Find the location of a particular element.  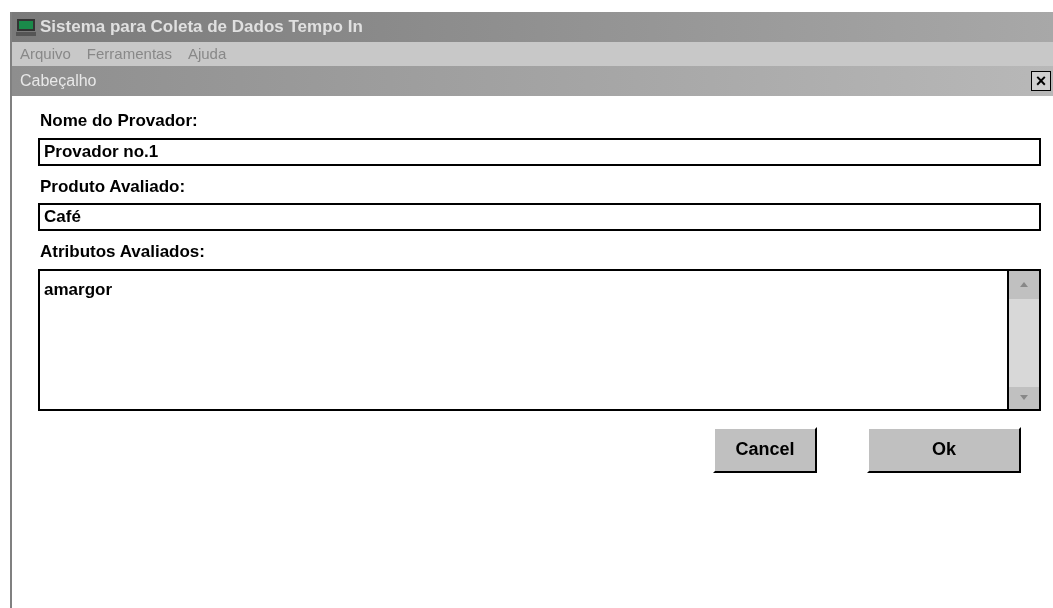

ok-button: Ok is located at coordinates (944, 449).